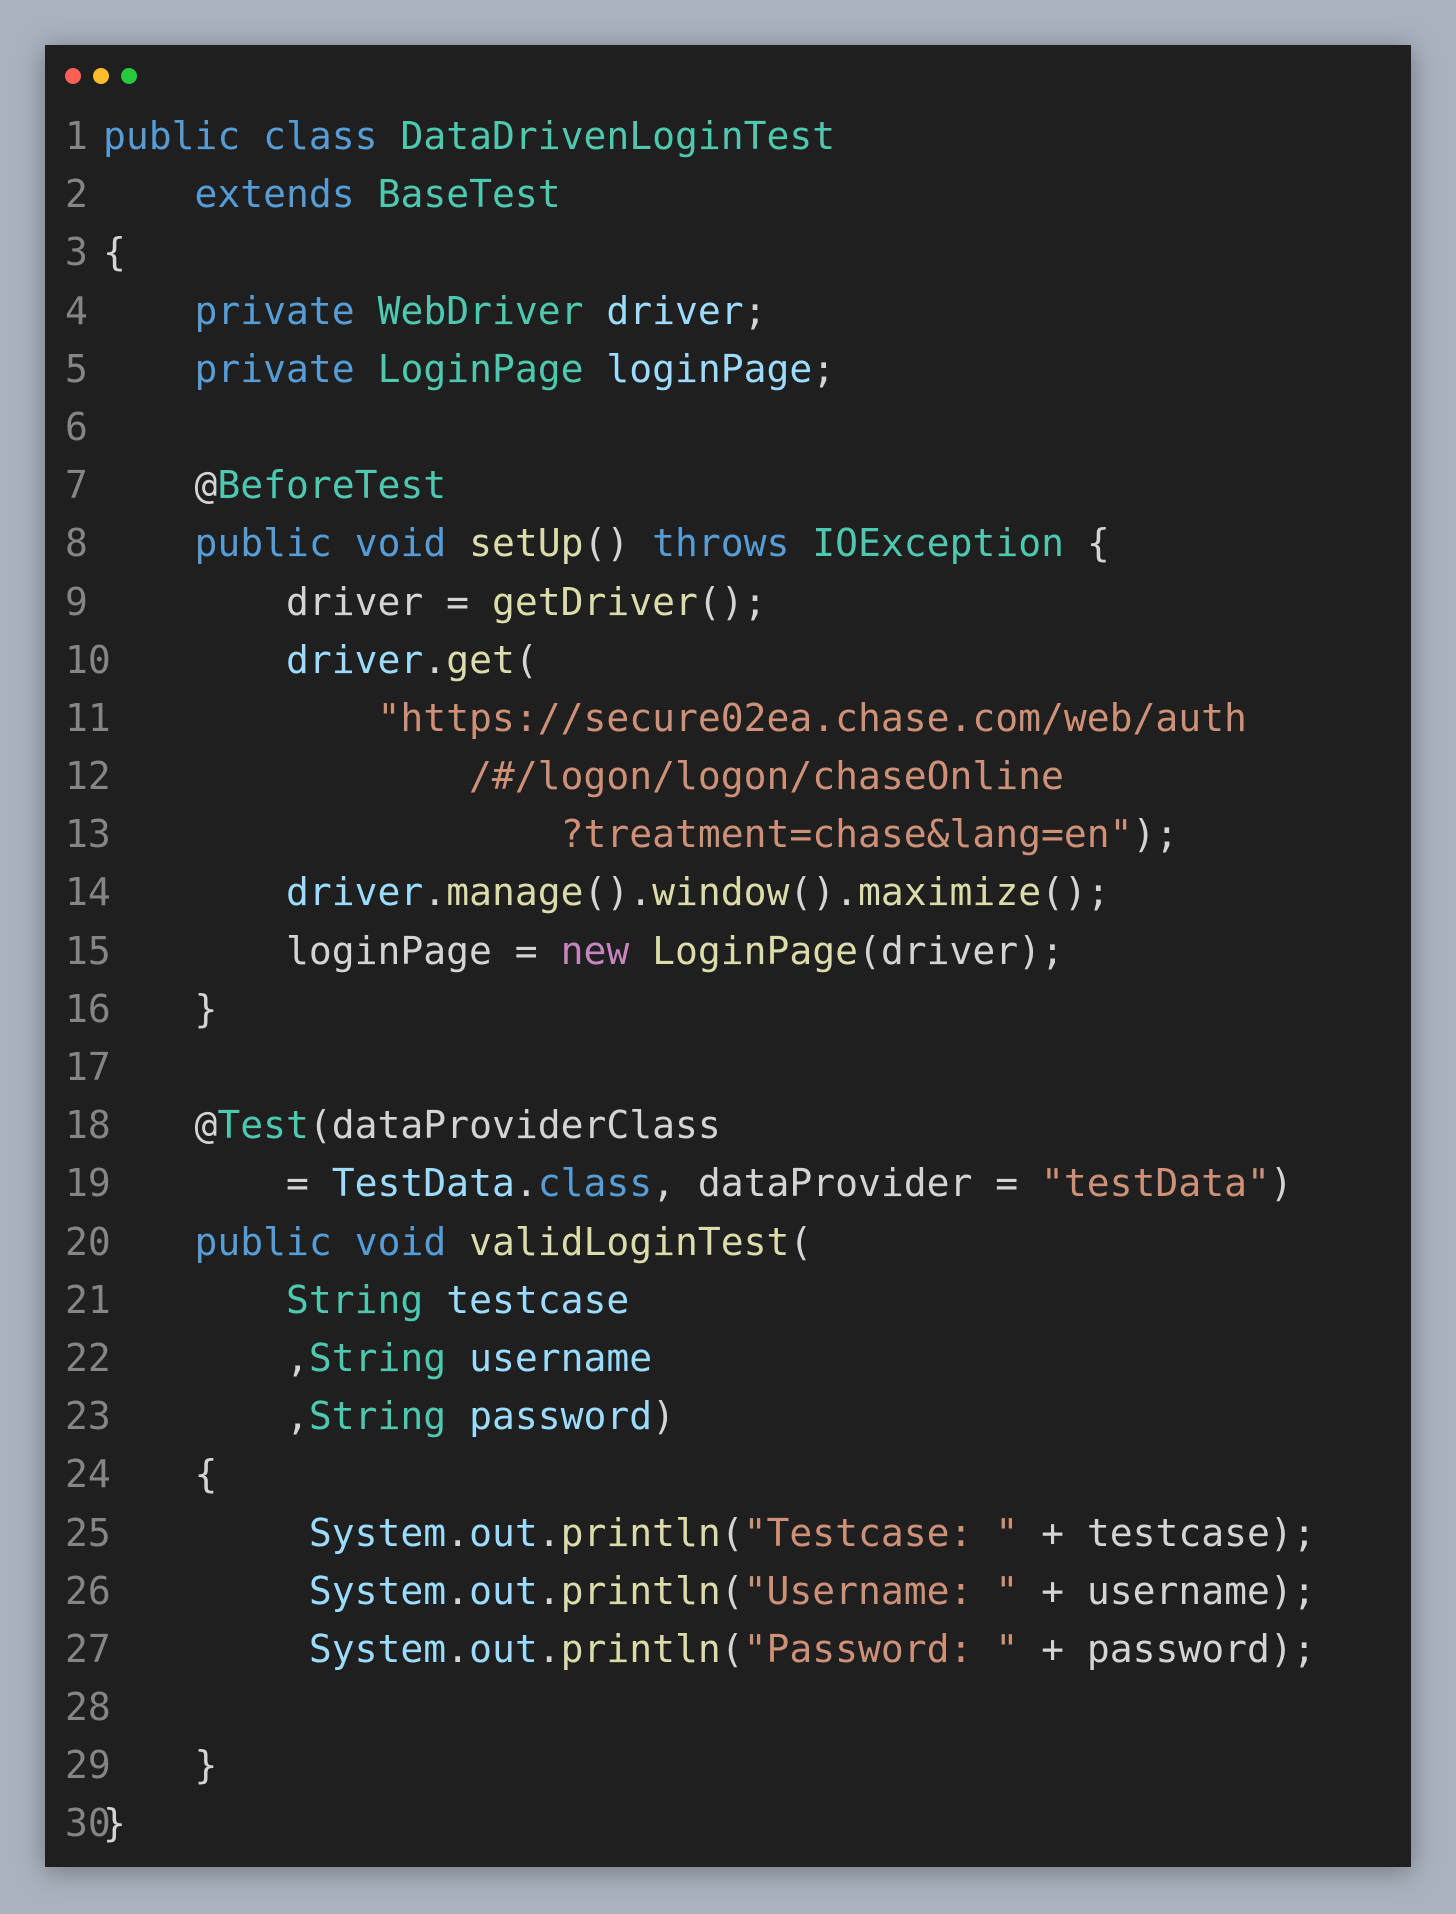 The width and height of the screenshot is (1456, 1914). What do you see at coordinates (950, 892) in the screenshot?
I see `code-token: maximize` at bounding box center [950, 892].